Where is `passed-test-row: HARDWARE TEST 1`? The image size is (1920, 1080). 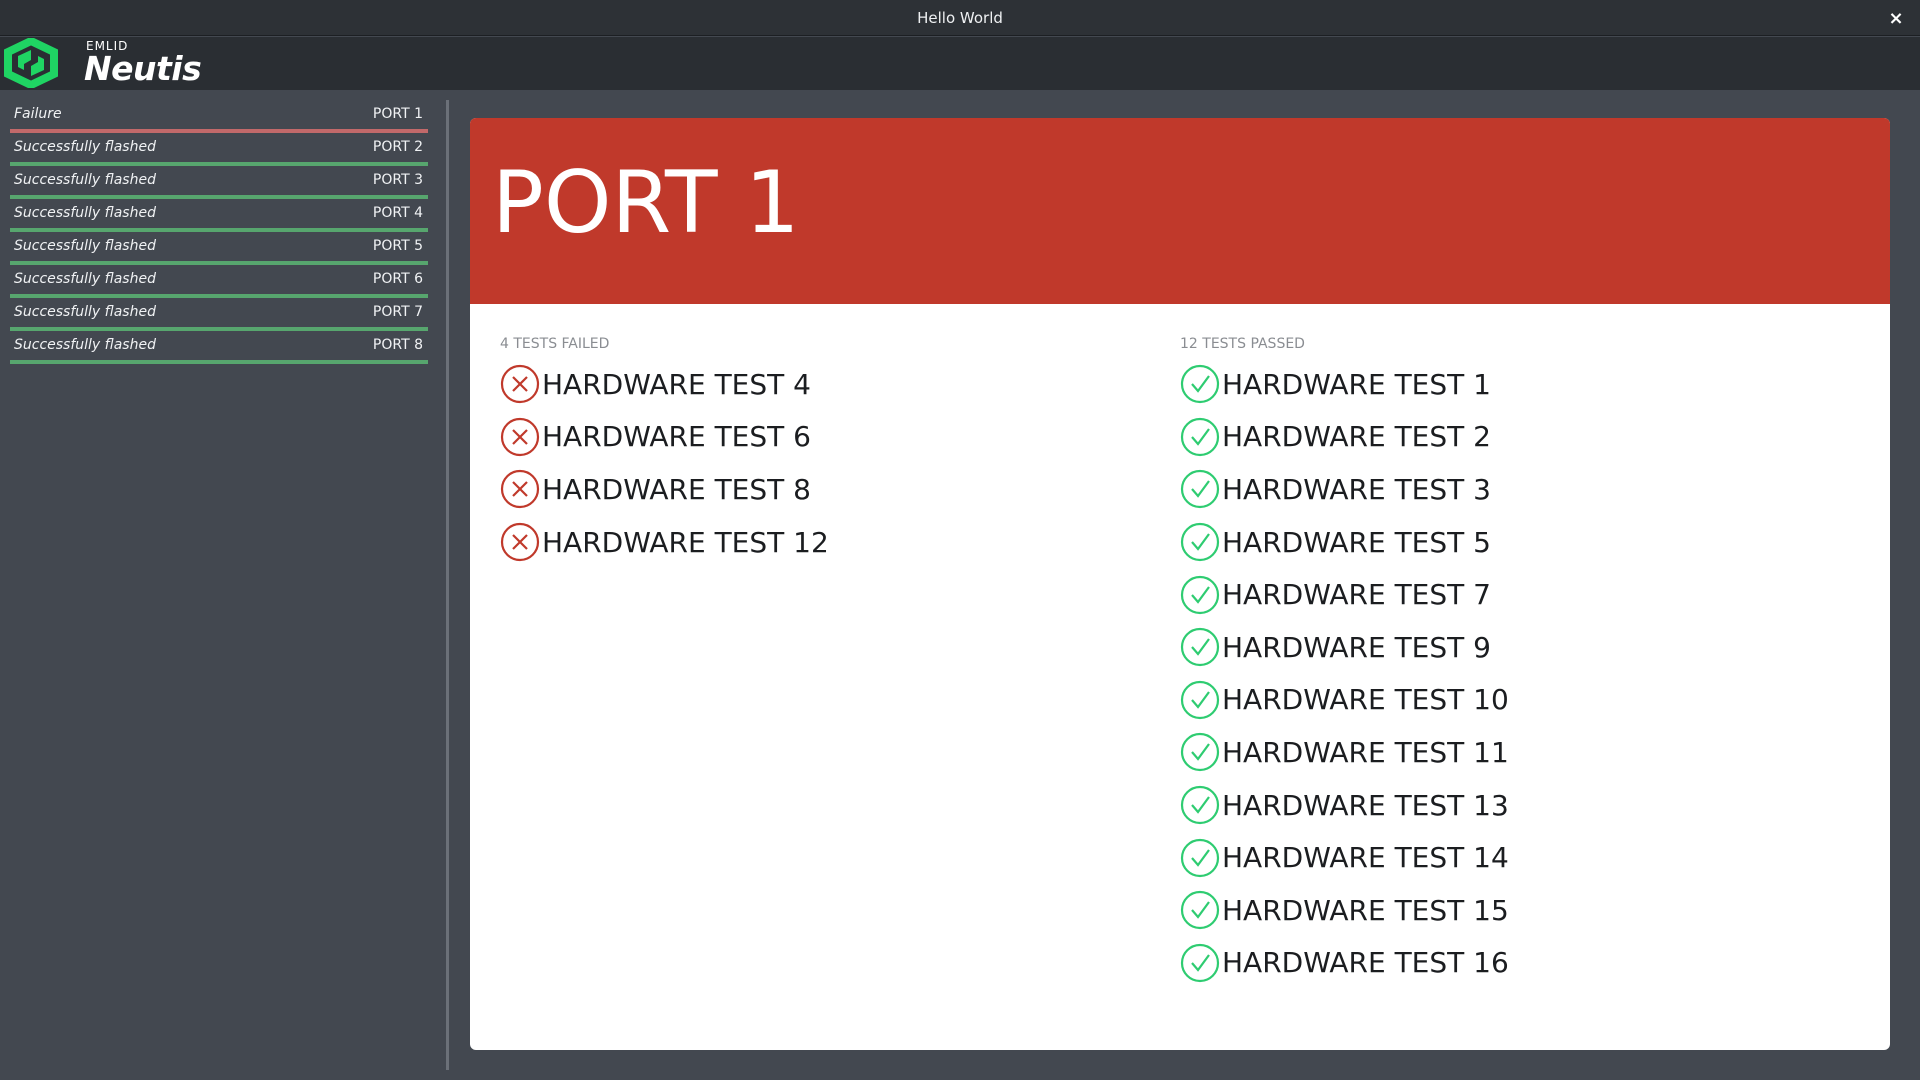 passed-test-row: HARDWARE TEST 1 is located at coordinates (1344, 384).